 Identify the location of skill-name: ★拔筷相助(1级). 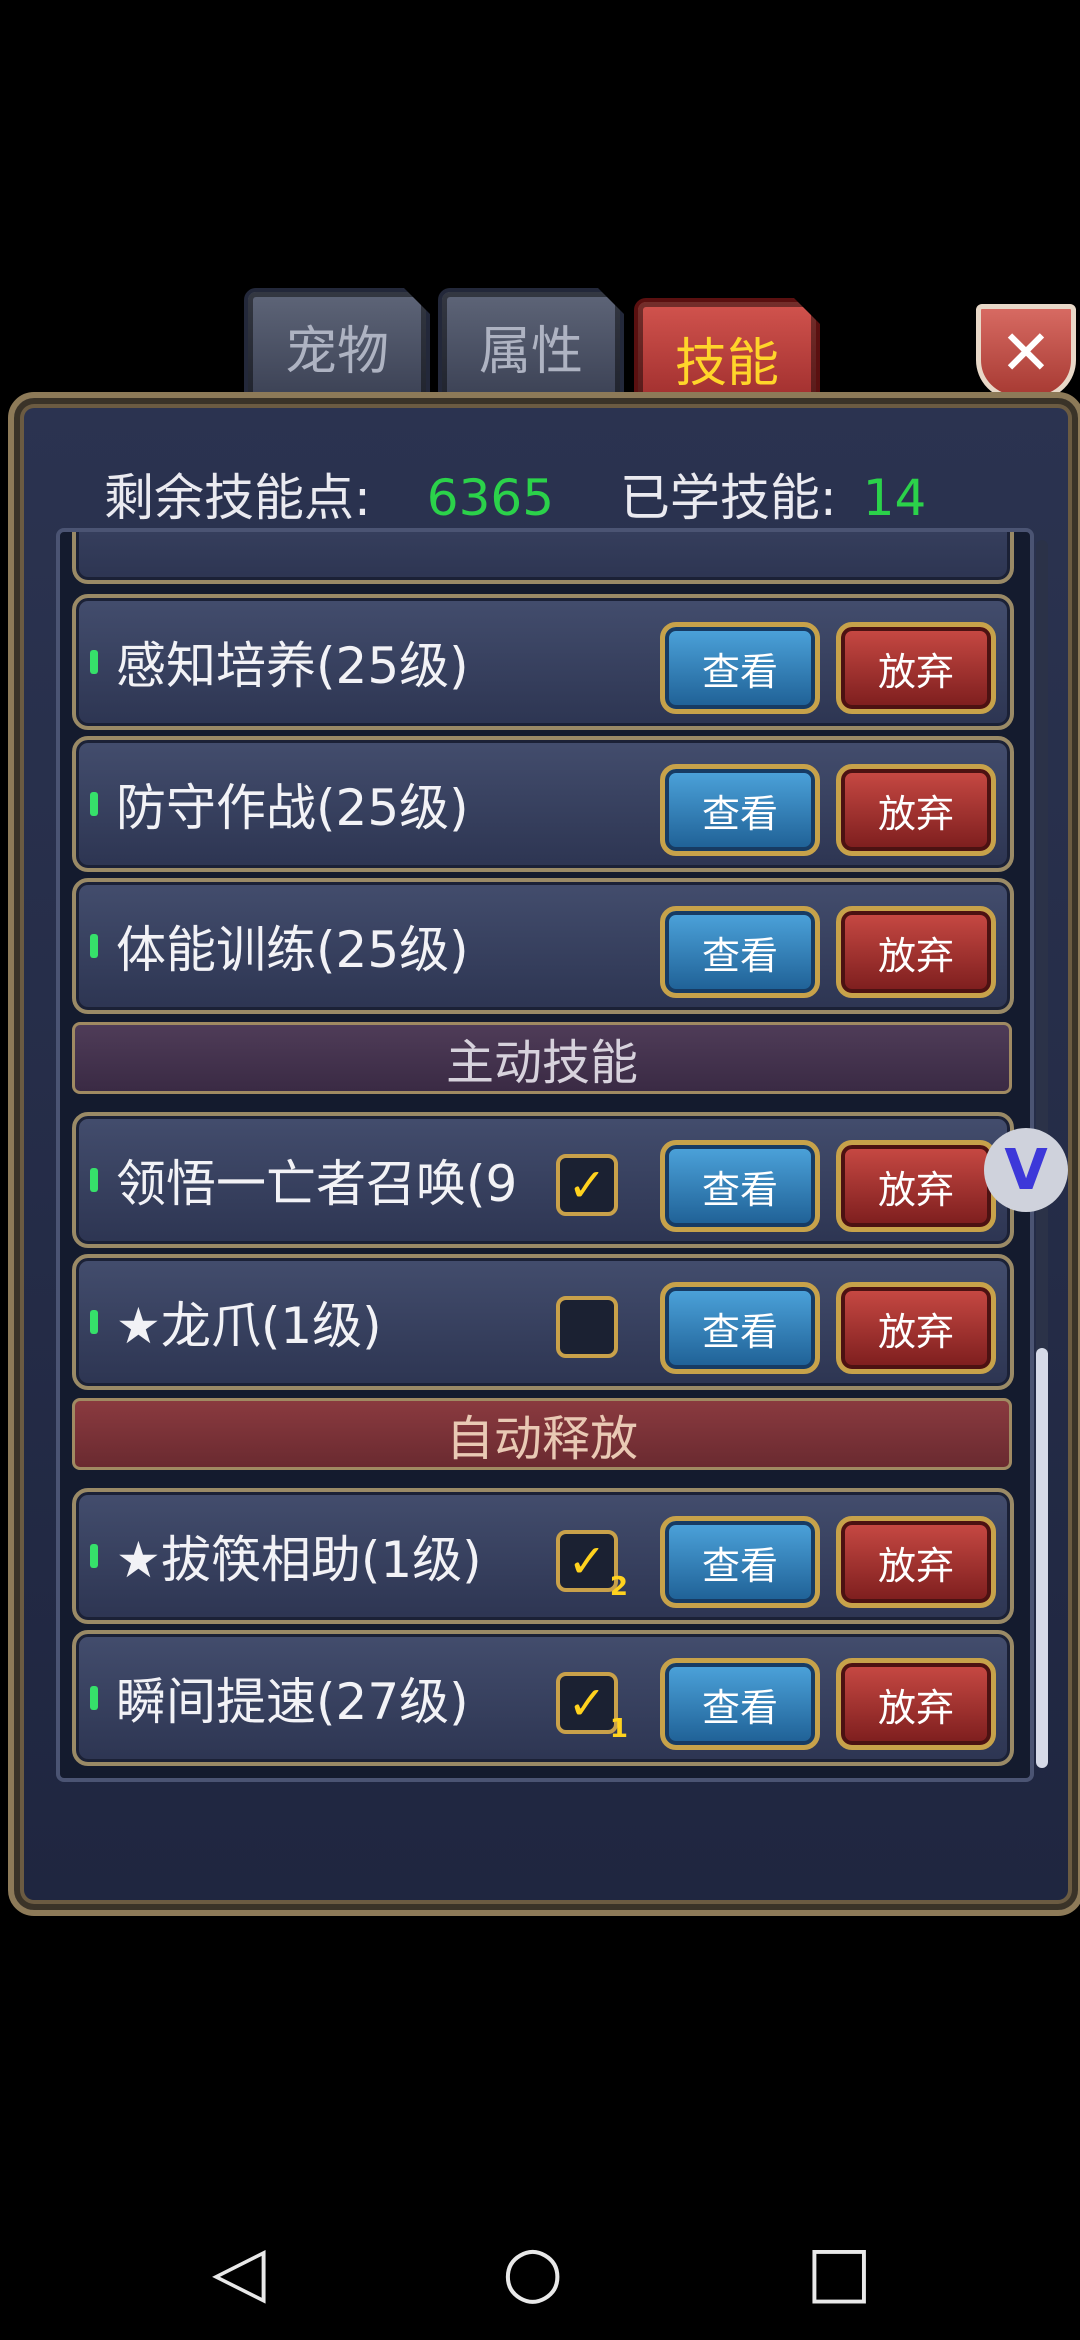
(299, 1560).